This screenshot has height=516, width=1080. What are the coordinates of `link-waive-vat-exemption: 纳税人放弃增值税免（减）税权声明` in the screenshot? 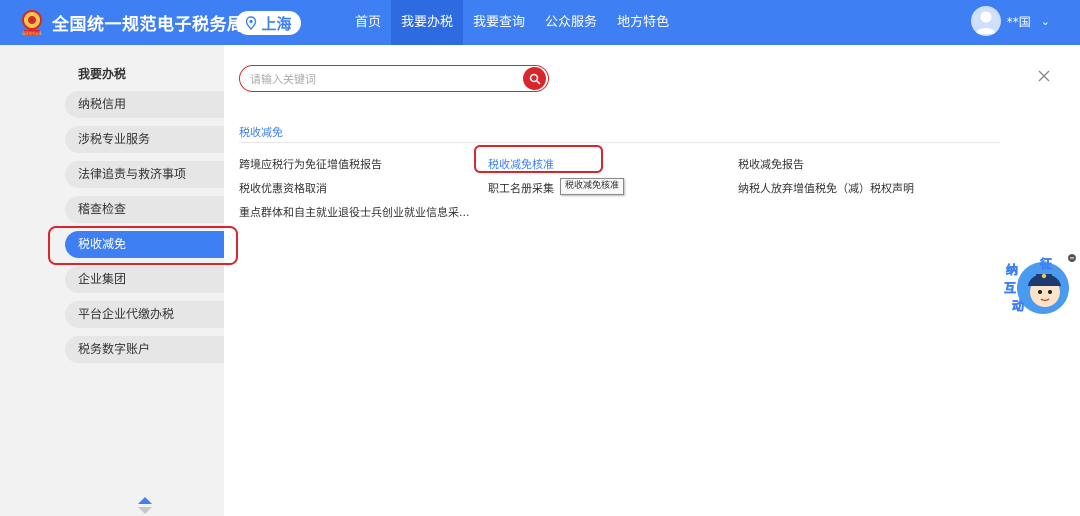 It's located at (826, 188).